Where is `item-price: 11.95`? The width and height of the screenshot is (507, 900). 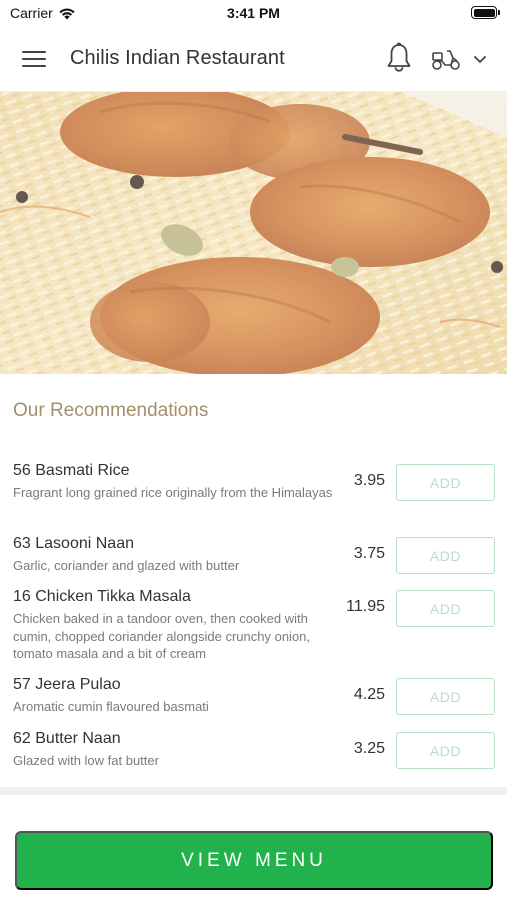 item-price: 11.95 is located at coordinates (365, 606).